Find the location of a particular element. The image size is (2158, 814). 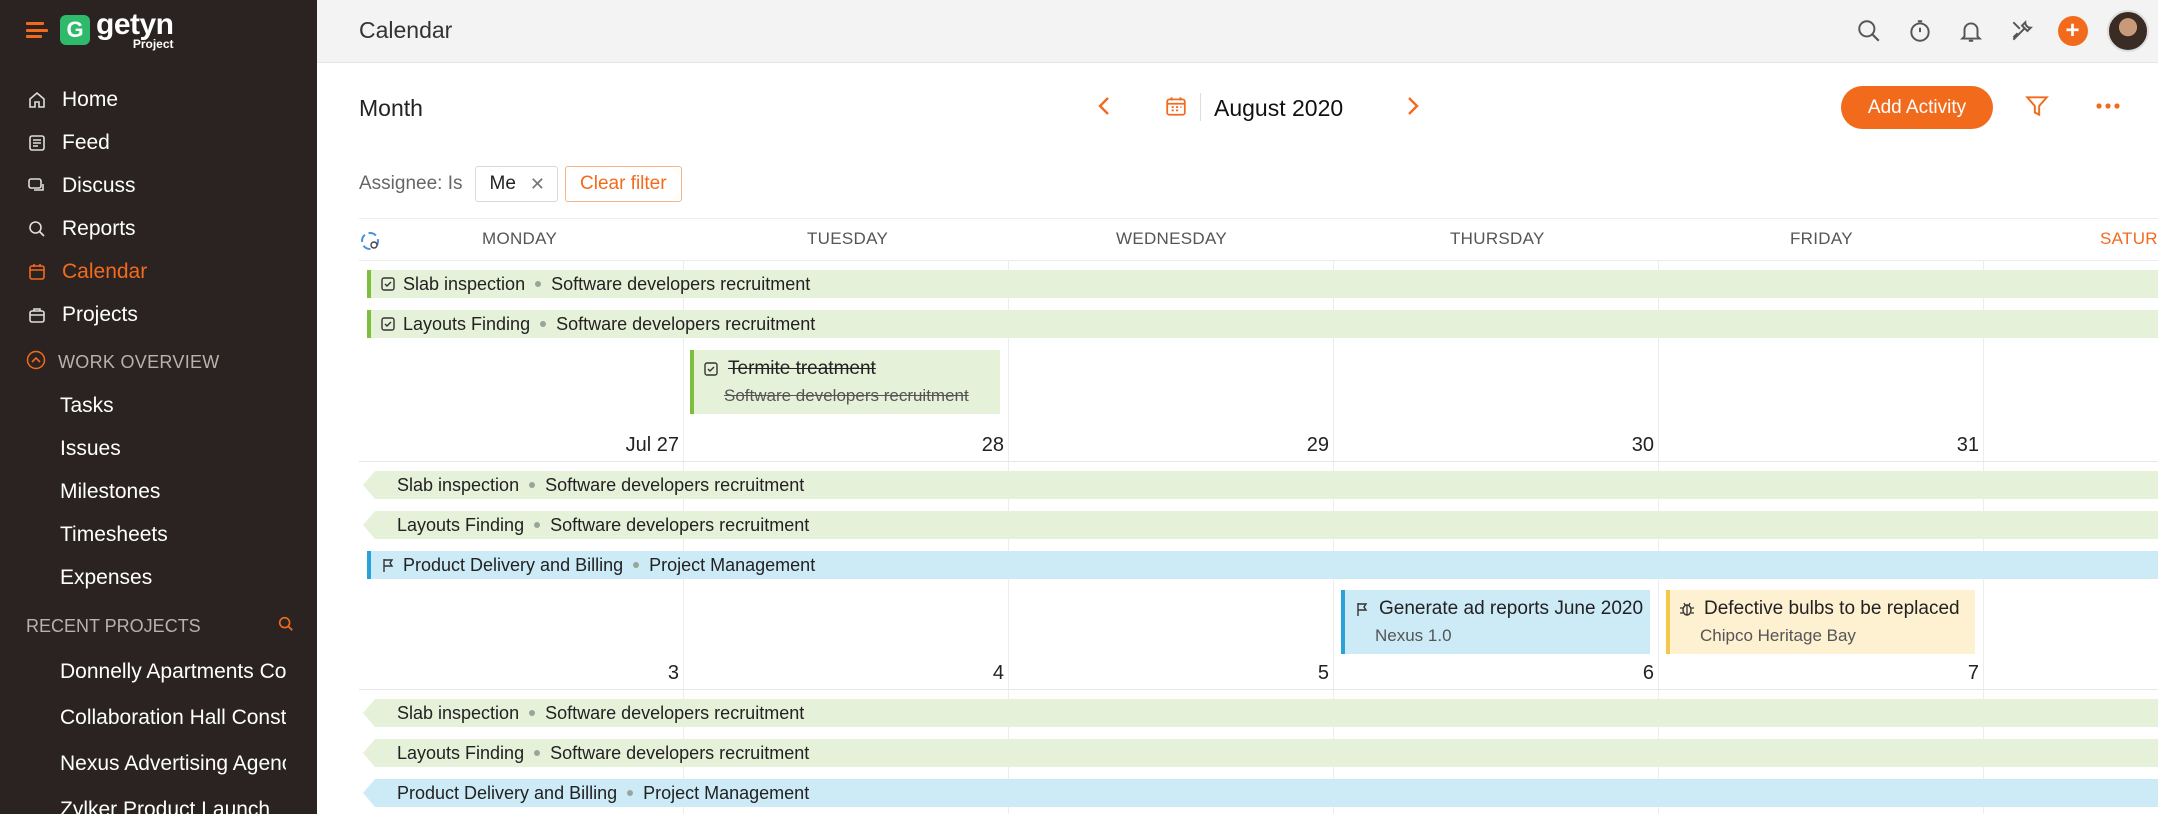

sidebar-item-label: Feed is located at coordinates (86, 142).